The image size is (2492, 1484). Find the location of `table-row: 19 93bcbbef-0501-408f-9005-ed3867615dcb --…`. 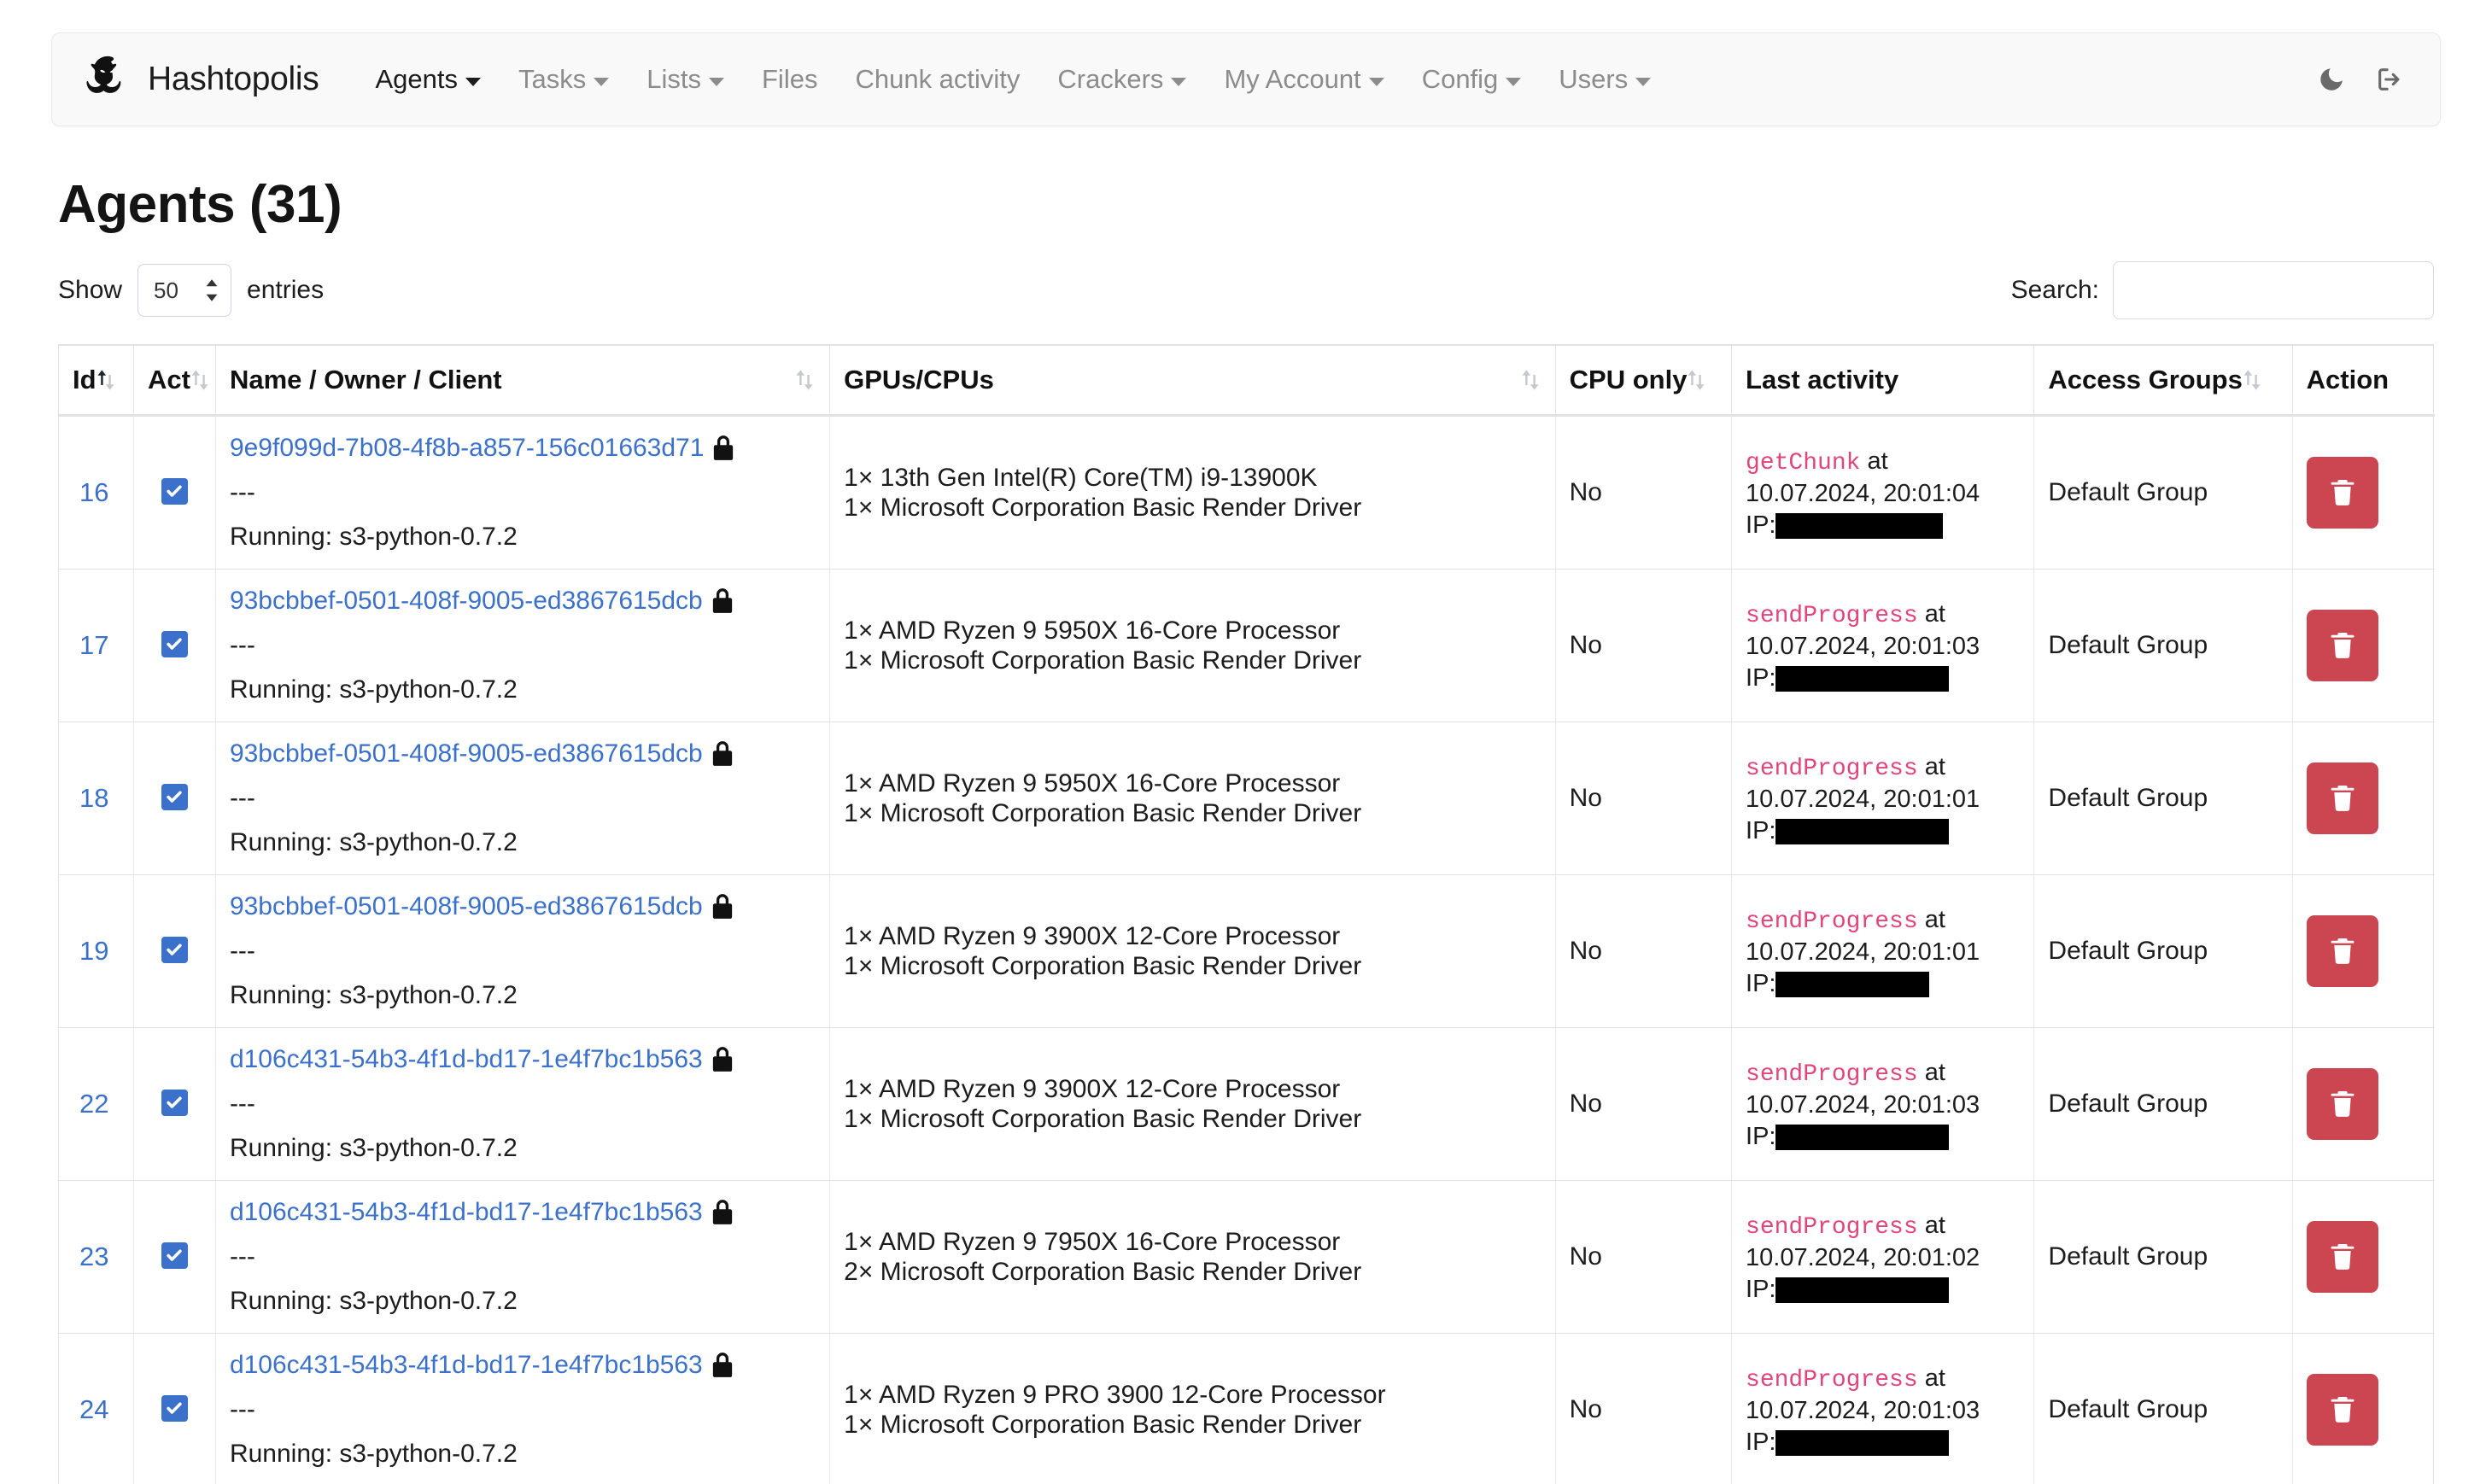

table-row: 19 93bcbbef-0501-408f-9005-ed3867615dcb --… is located at coordinates (1247, 951).